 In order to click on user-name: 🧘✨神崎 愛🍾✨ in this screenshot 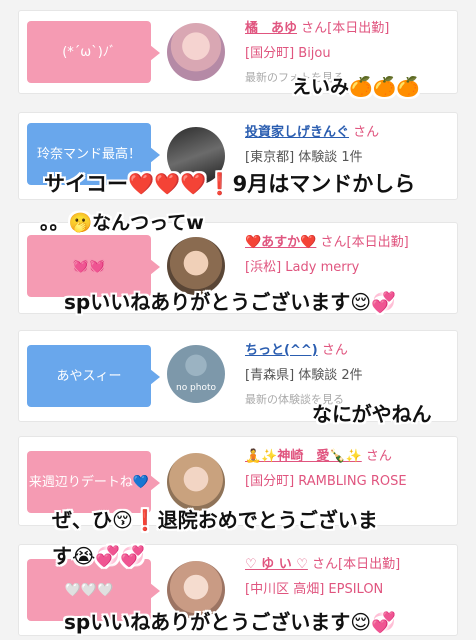, I will do `click(303, 456)`.